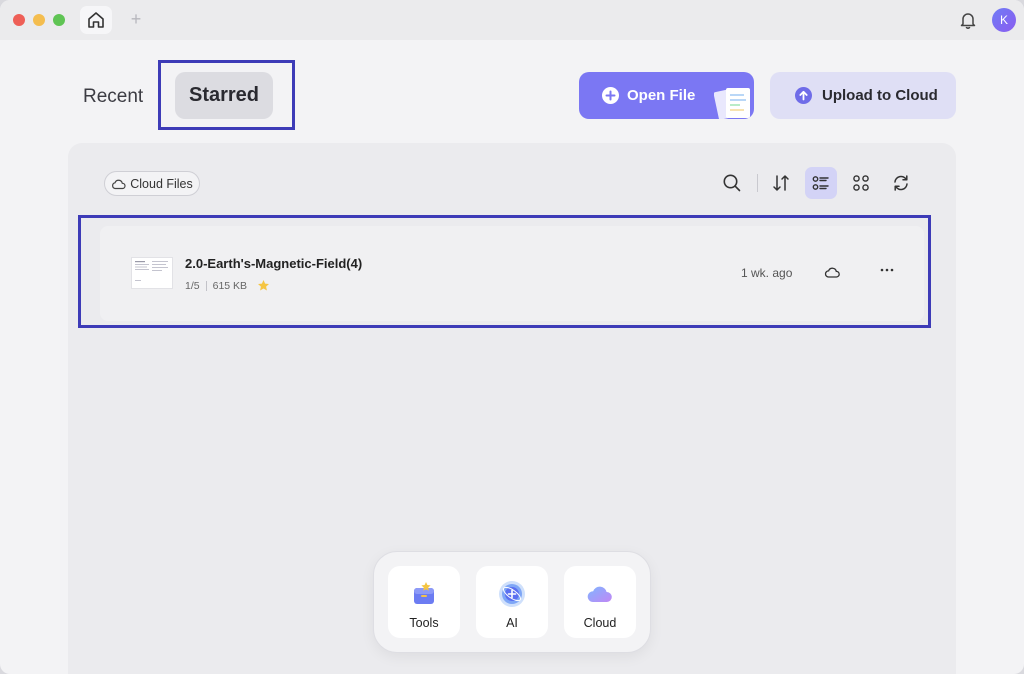 The image size is (1024, 674). I want to click on list-view-button, so click(821, 183).